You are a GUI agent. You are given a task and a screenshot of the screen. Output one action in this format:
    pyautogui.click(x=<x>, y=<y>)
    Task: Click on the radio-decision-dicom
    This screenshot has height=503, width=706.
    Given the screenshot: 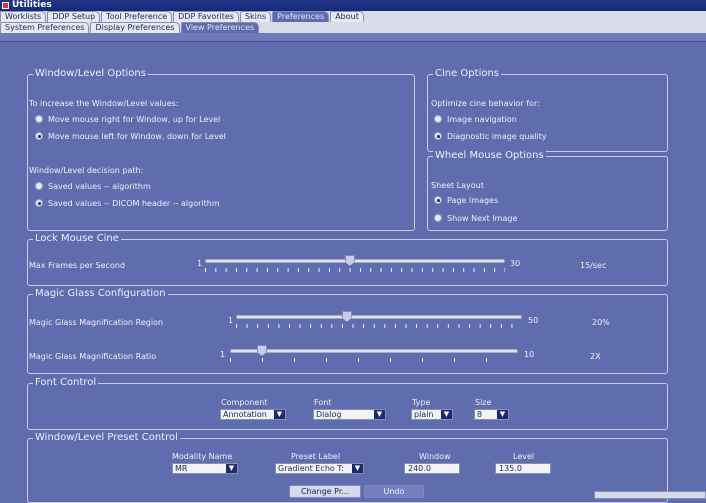 What is the action you would take?
    pyautogui.click(x=39, y=203)
    